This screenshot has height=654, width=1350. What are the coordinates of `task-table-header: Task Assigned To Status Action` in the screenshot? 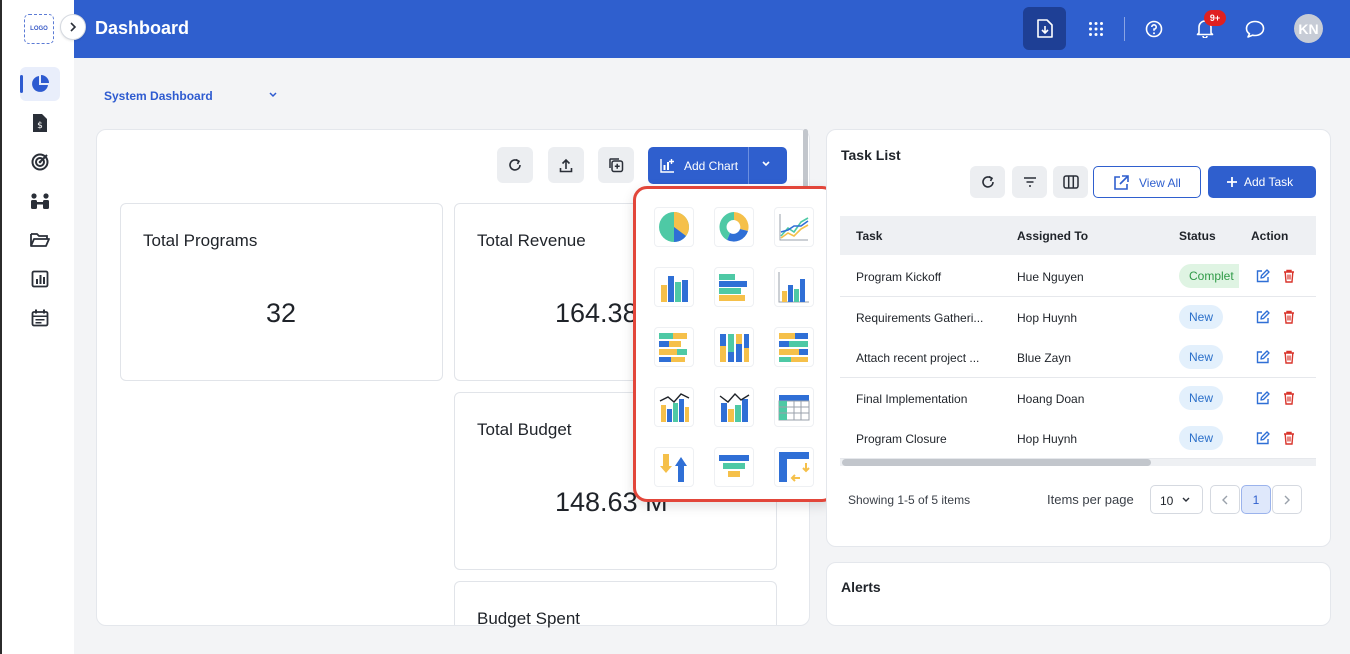 It's located at (1078, 235).